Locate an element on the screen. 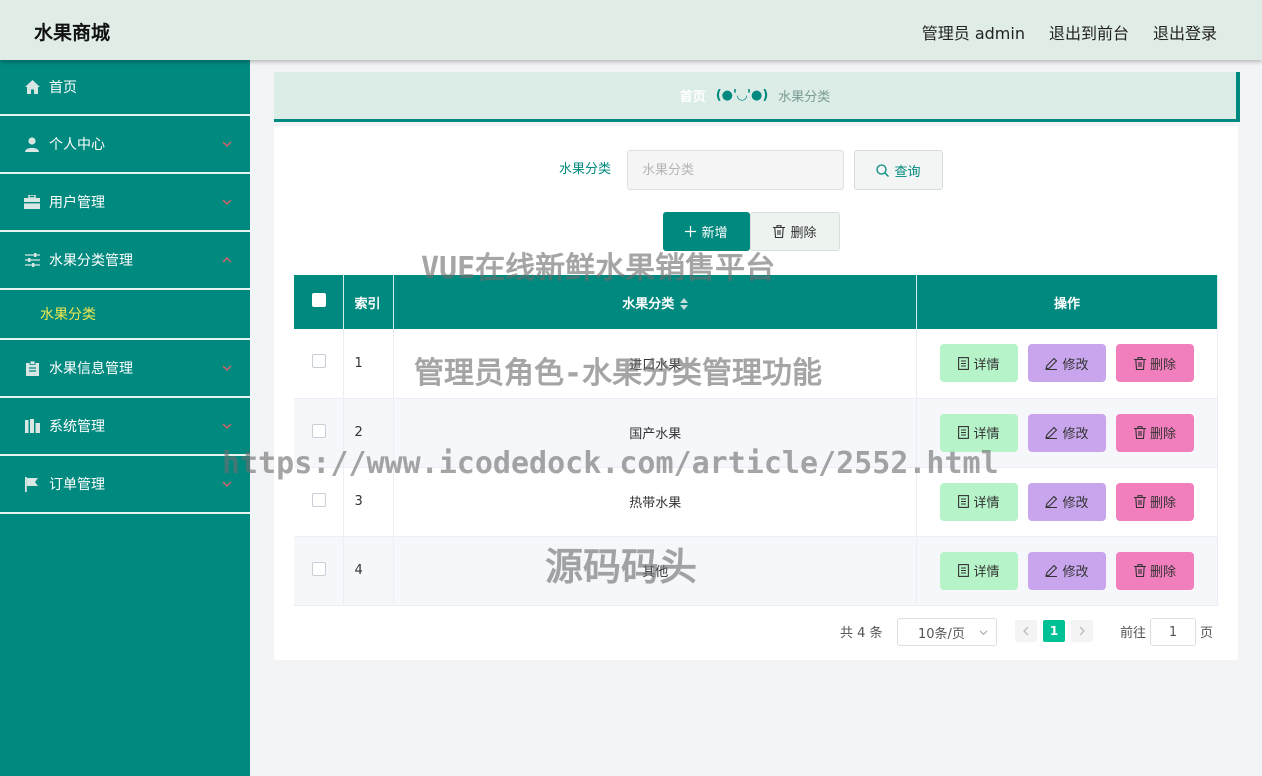 The width and height of the screenshot is (1262, 776). briefcase-icon is located at coordinates (32, 202).